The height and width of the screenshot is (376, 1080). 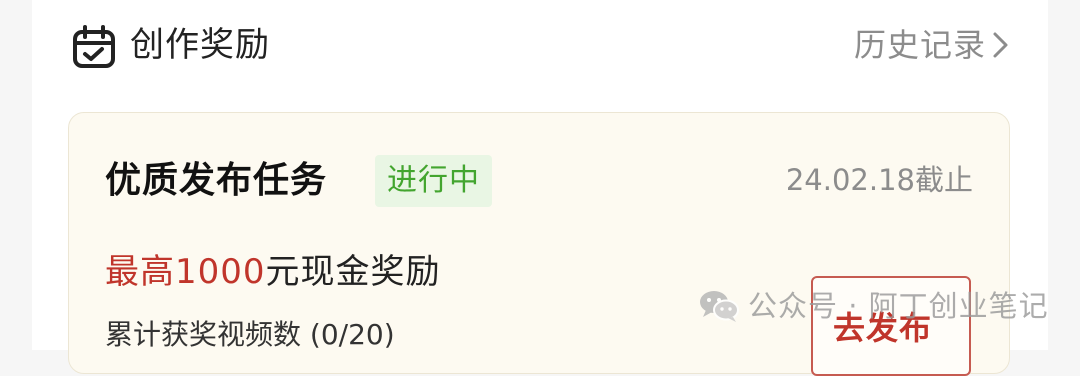 I want to click on award-progress: 累计获奖视频数 (0/20), so click(x=250, y=334).